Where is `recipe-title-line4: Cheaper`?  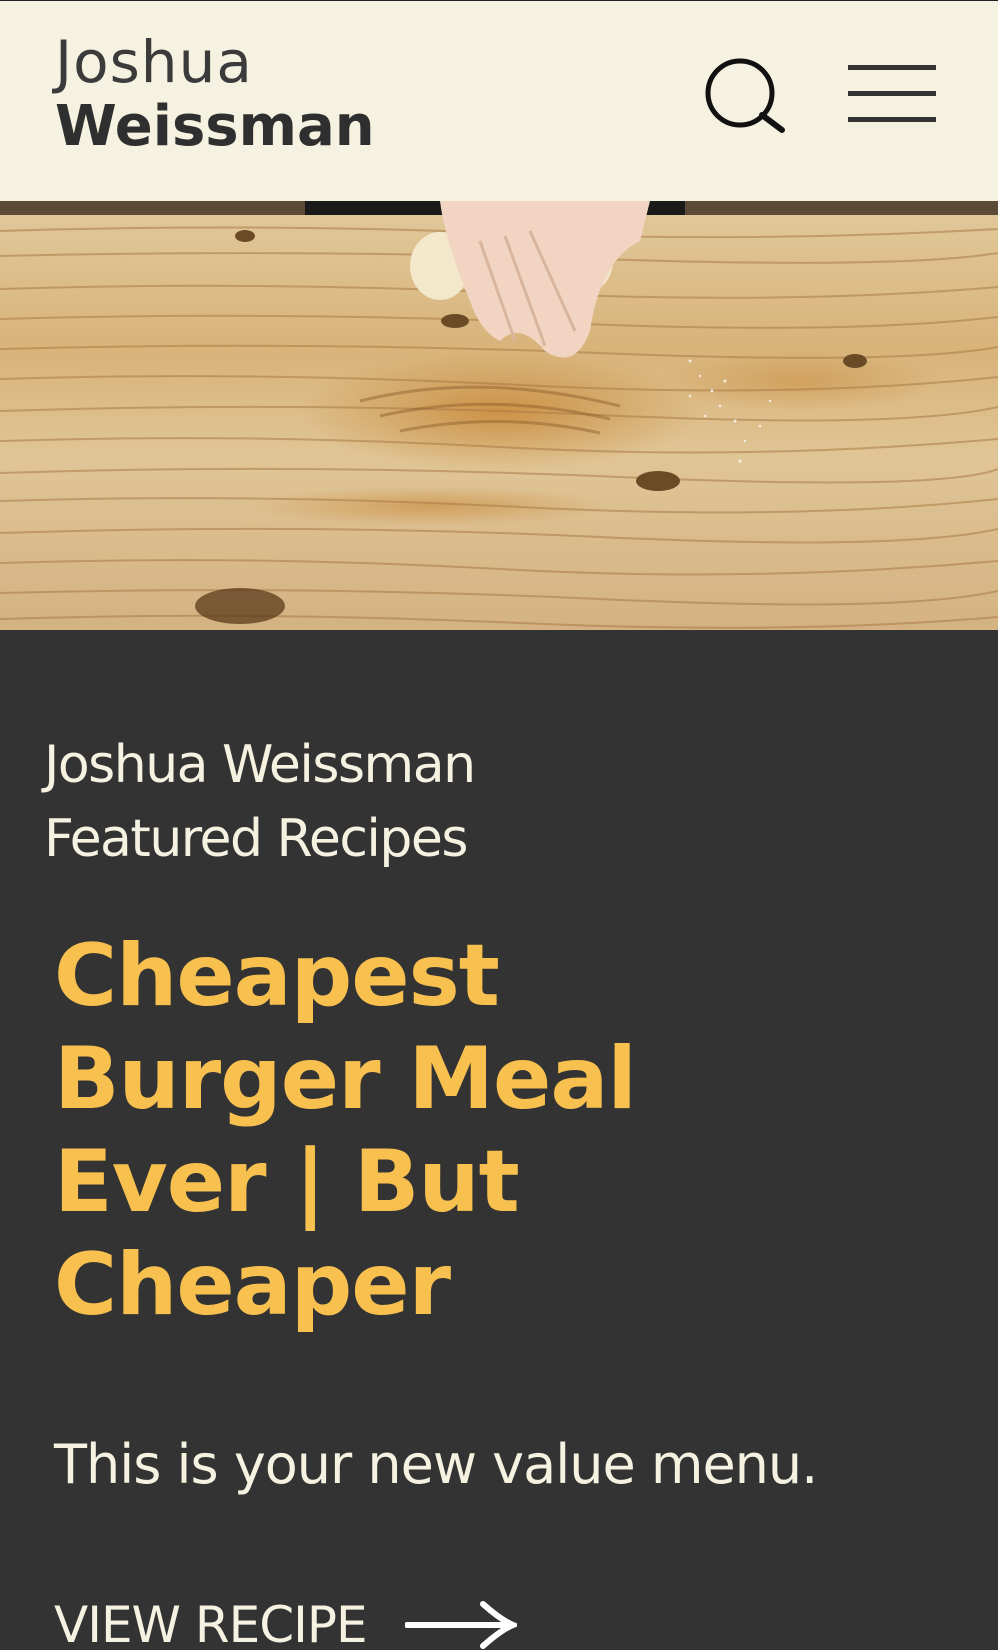 recipe-title-line4: Cheaper is located at coordinates (252, 1285).